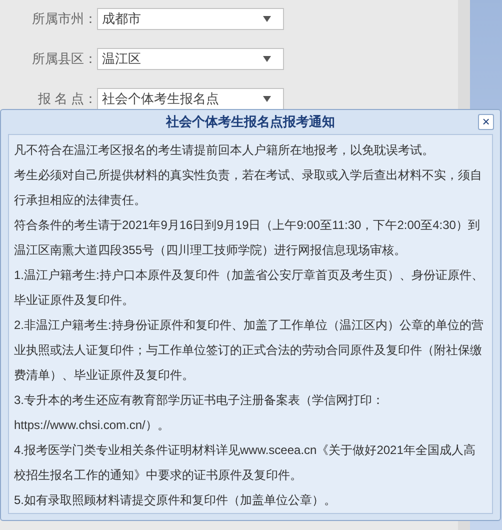 Image resolution: width=502 pixels, height=530 pixels. What do you see at coordinates (486, 122) in the screenshot?
I see `close-button: ×` at bounding box center [486, 122].